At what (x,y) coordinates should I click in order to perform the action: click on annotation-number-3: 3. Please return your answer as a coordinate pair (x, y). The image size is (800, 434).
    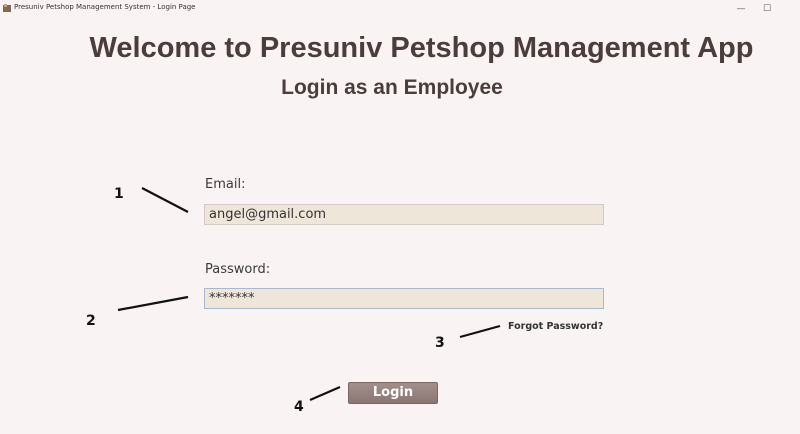
    Looking at the image, I should click on (440, 343).